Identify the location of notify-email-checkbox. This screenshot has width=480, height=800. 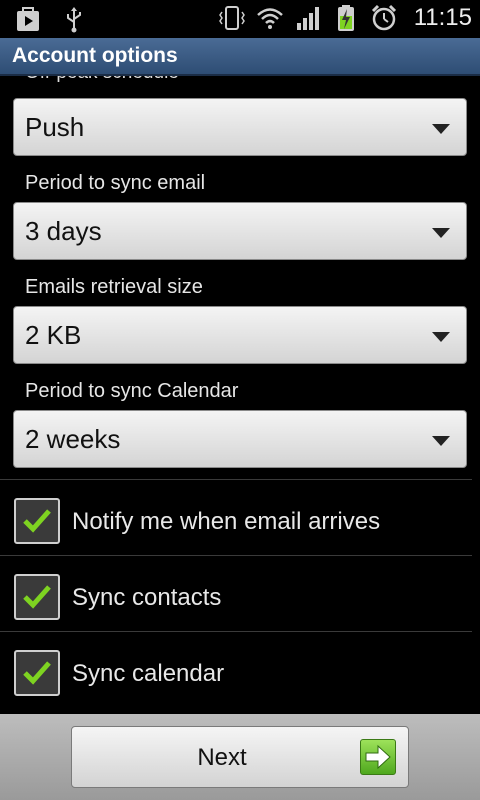
(37, 521).